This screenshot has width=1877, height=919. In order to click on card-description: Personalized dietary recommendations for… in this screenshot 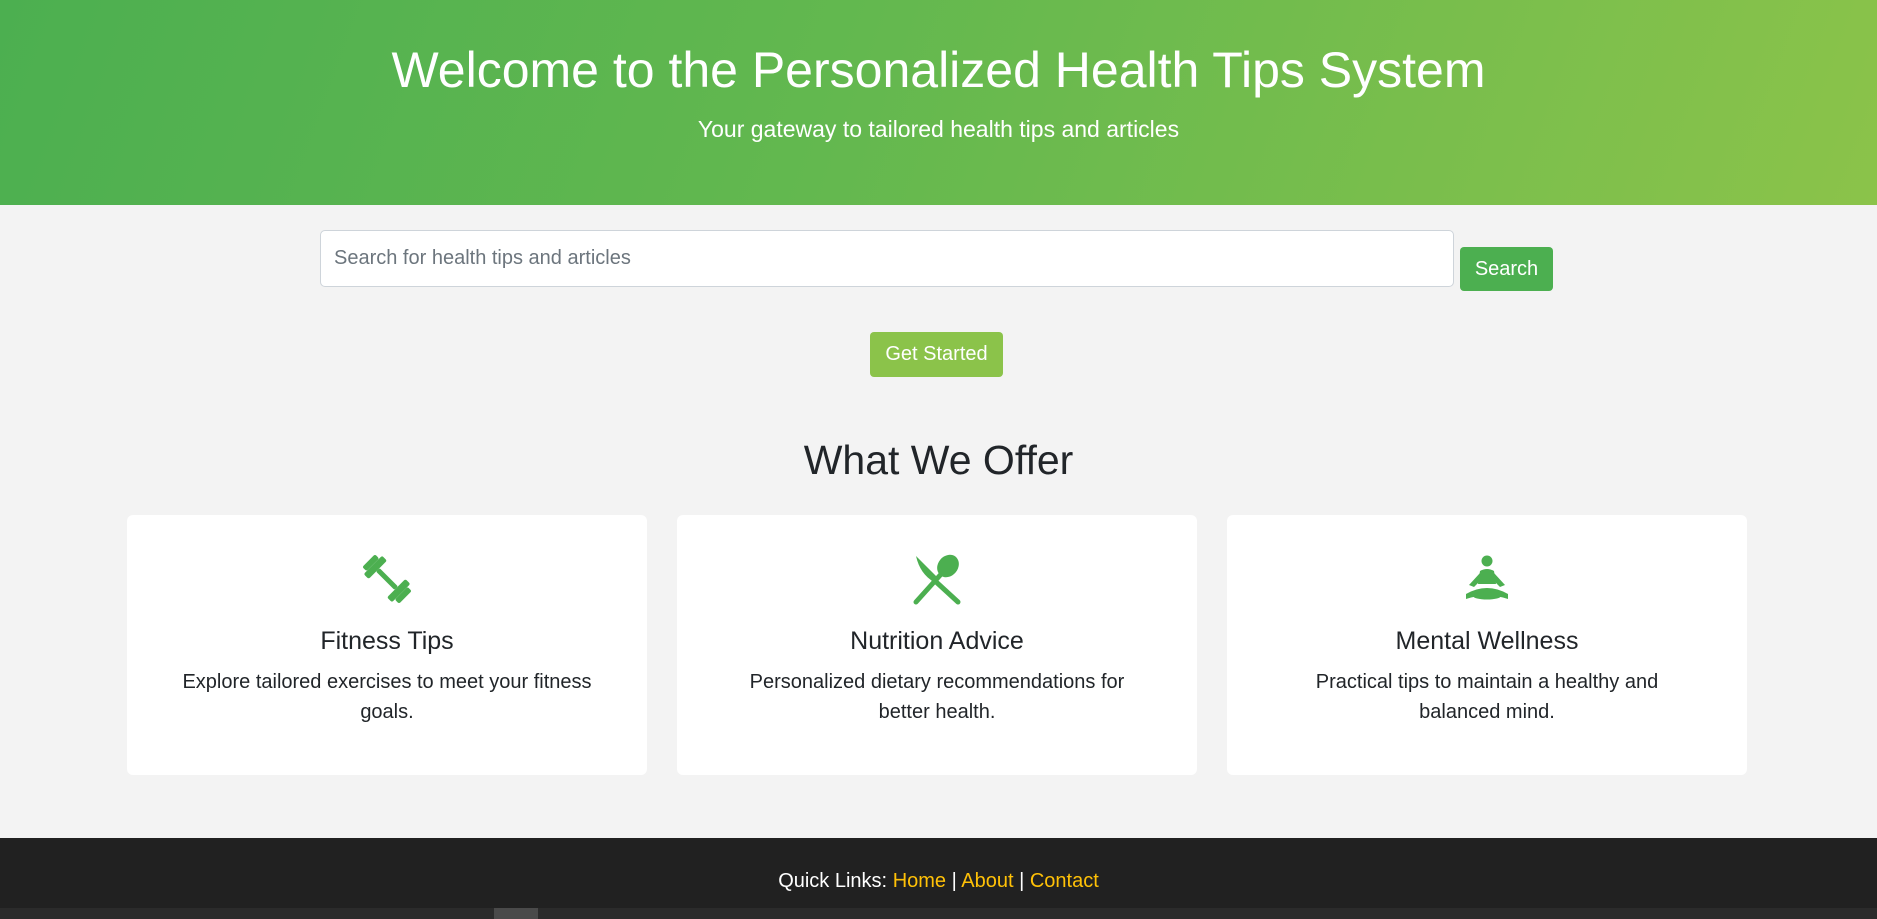, I will do `click(937, 697)`.